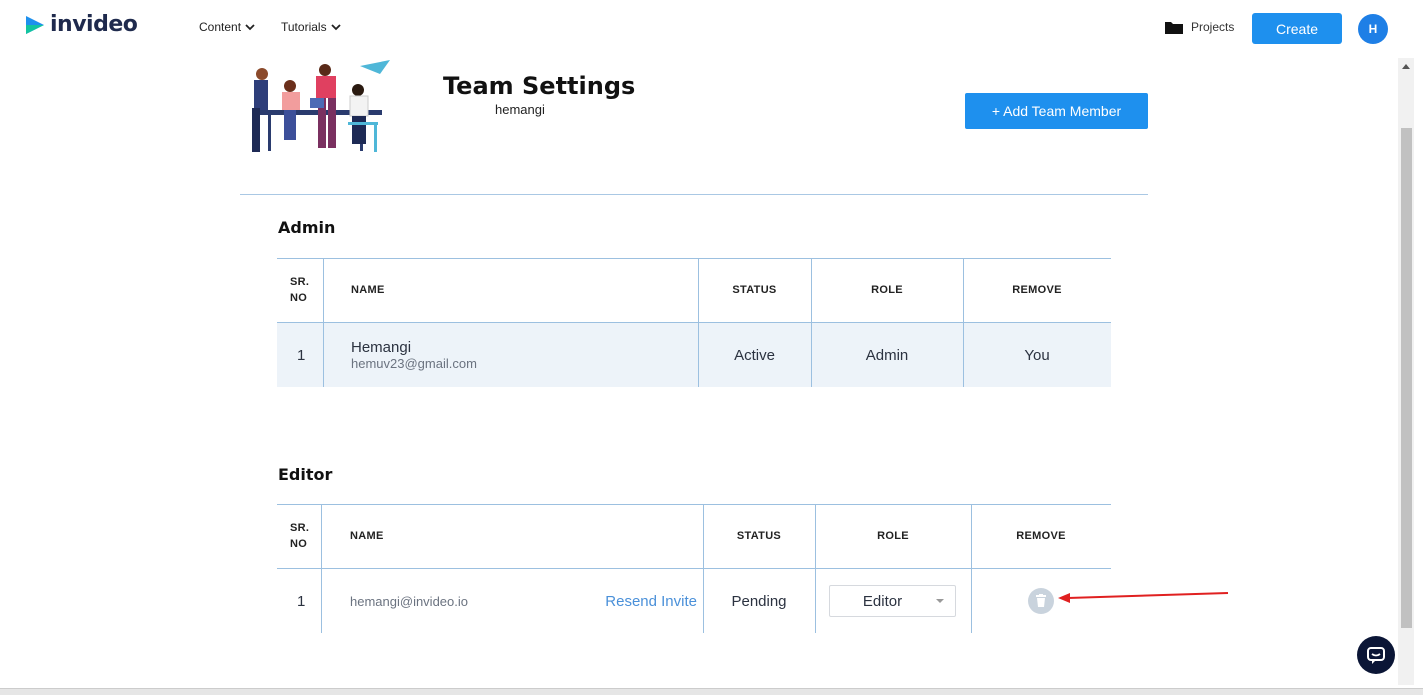 The width and height of the screenshot is (1423, 695). Describe the element at coordinates (539, 86) in the screenshot. I see `page-title: Team Settings` at that location.